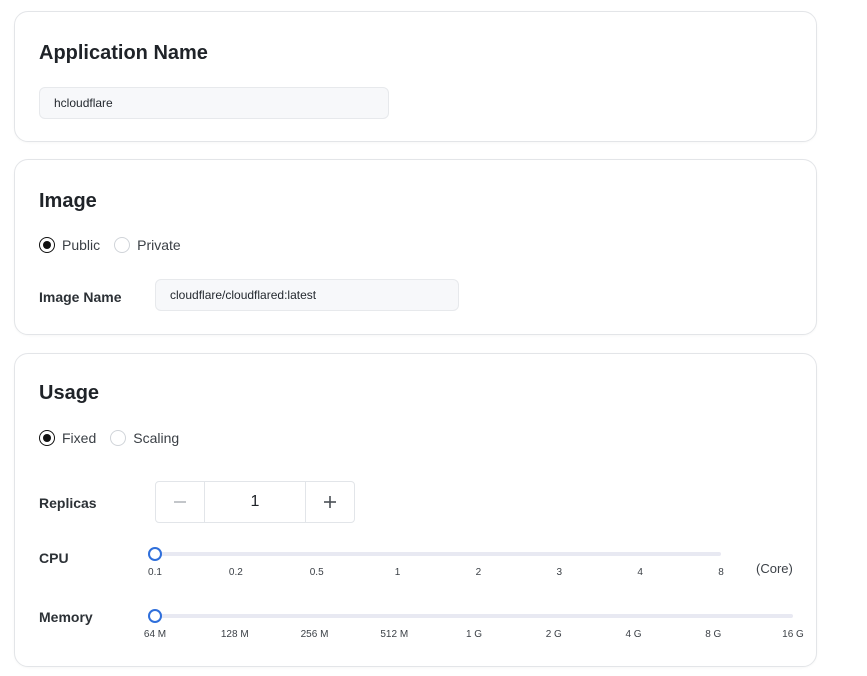 This screenshot has width=867, height=676. I want to click on replicas-label: Replicas, so click(68, 503).